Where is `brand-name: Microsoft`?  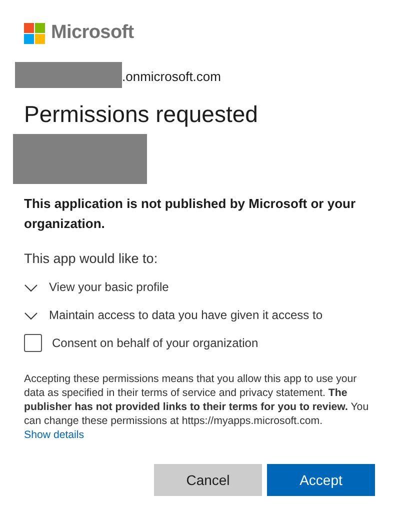 brand-name: Microsoft is located at coordinates (92, 33).